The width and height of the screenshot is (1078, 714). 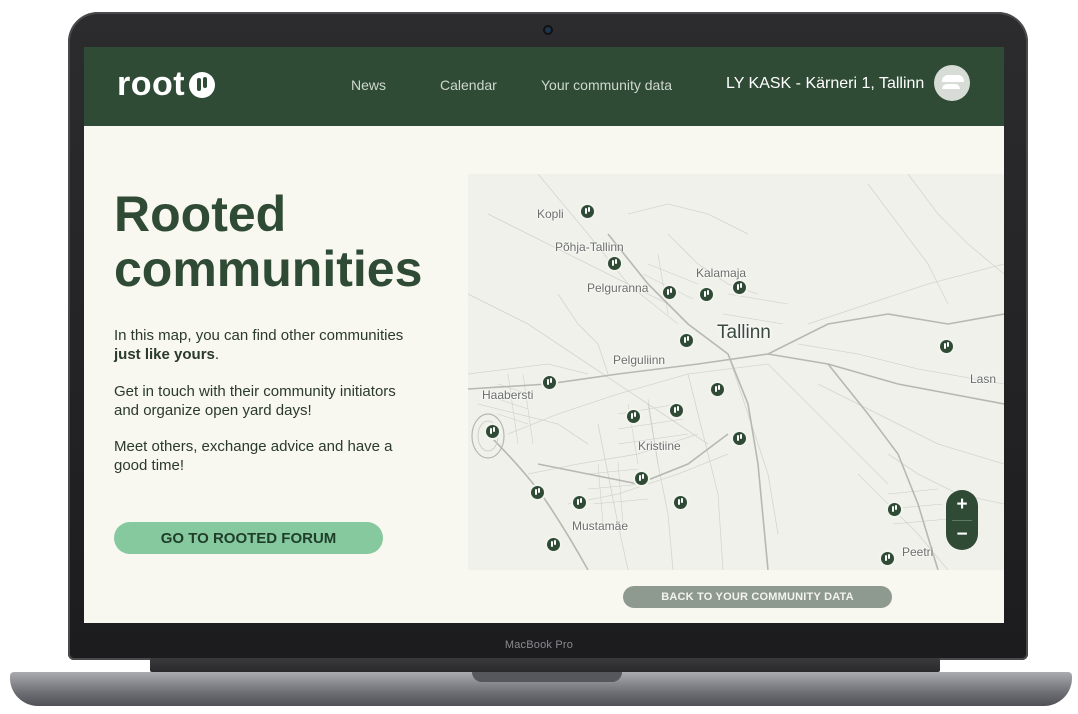 What do you see at coordinates (962, 505) in the screenshot?
I see `zoom-in-button: +` at bounding box center [962, 505].